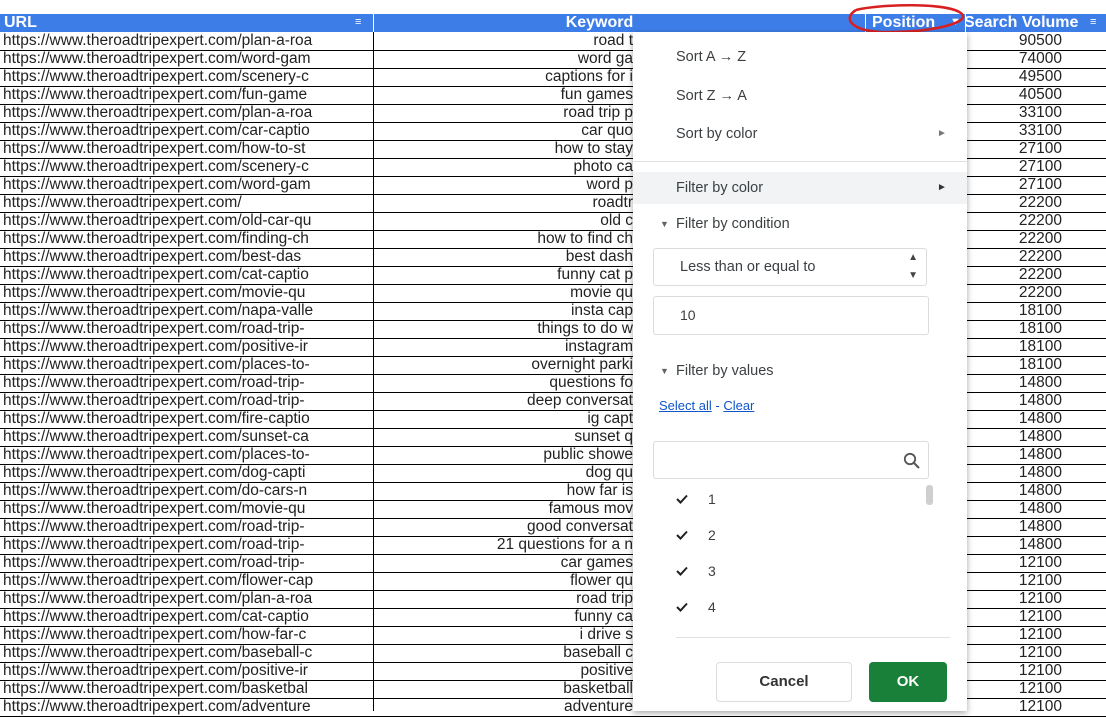 This screenshot has height=717, width=1106. What do you see at coordinates (712, 499) in the screenshot?
I see `value-option-label: 1` at bounding box center [712, 499].